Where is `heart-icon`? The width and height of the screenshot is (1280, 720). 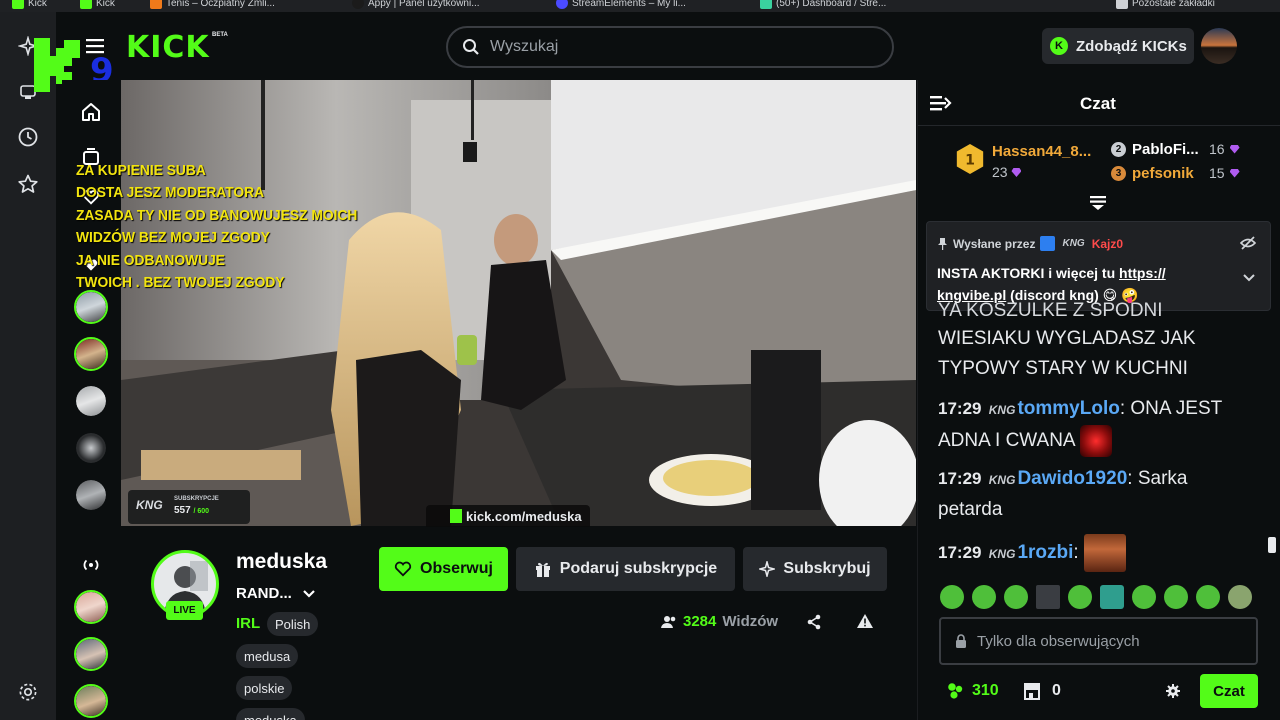
heart-icon is located at coordinates (403, 569).